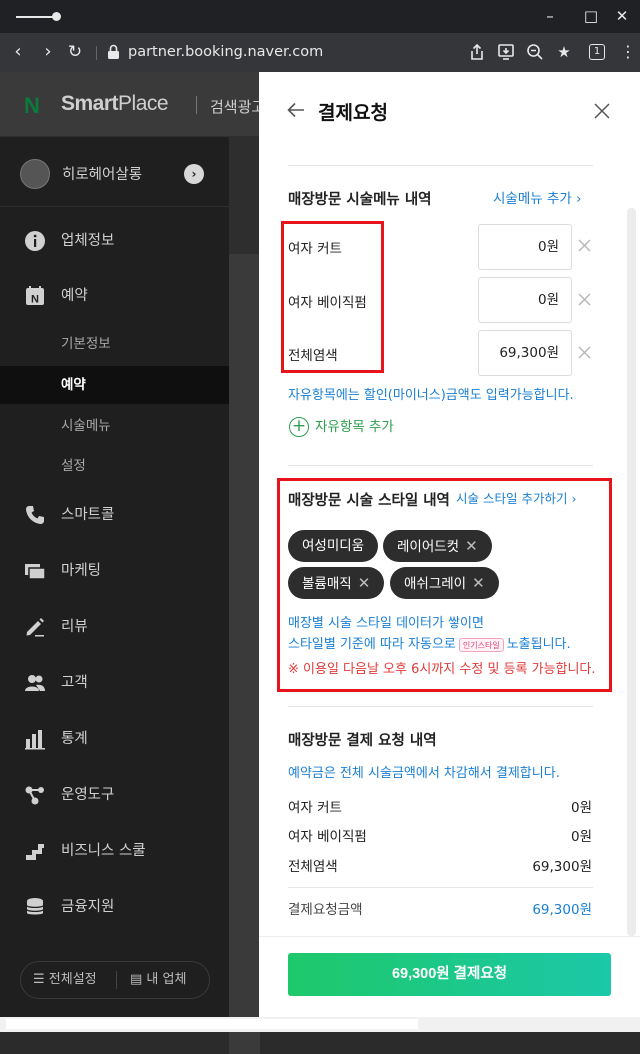 This screenshot has height=1054, width=640. I want to click on style-chip-label: 애쉬그레이, so click(435, 584).